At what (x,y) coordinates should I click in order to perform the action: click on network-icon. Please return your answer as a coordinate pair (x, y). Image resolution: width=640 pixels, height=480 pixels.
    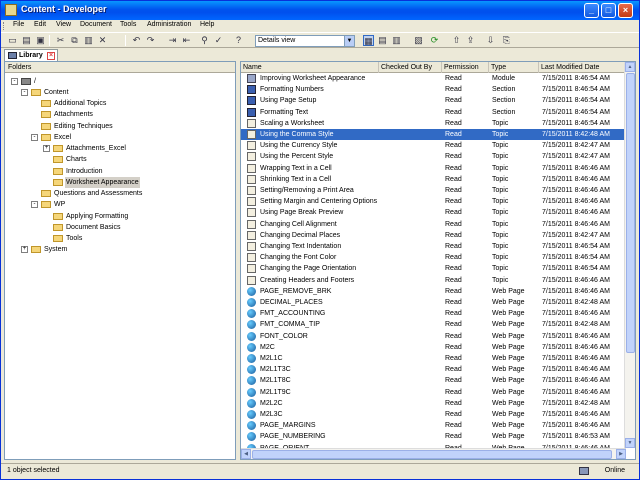
    Looking at the image, I should click on (584, 471).